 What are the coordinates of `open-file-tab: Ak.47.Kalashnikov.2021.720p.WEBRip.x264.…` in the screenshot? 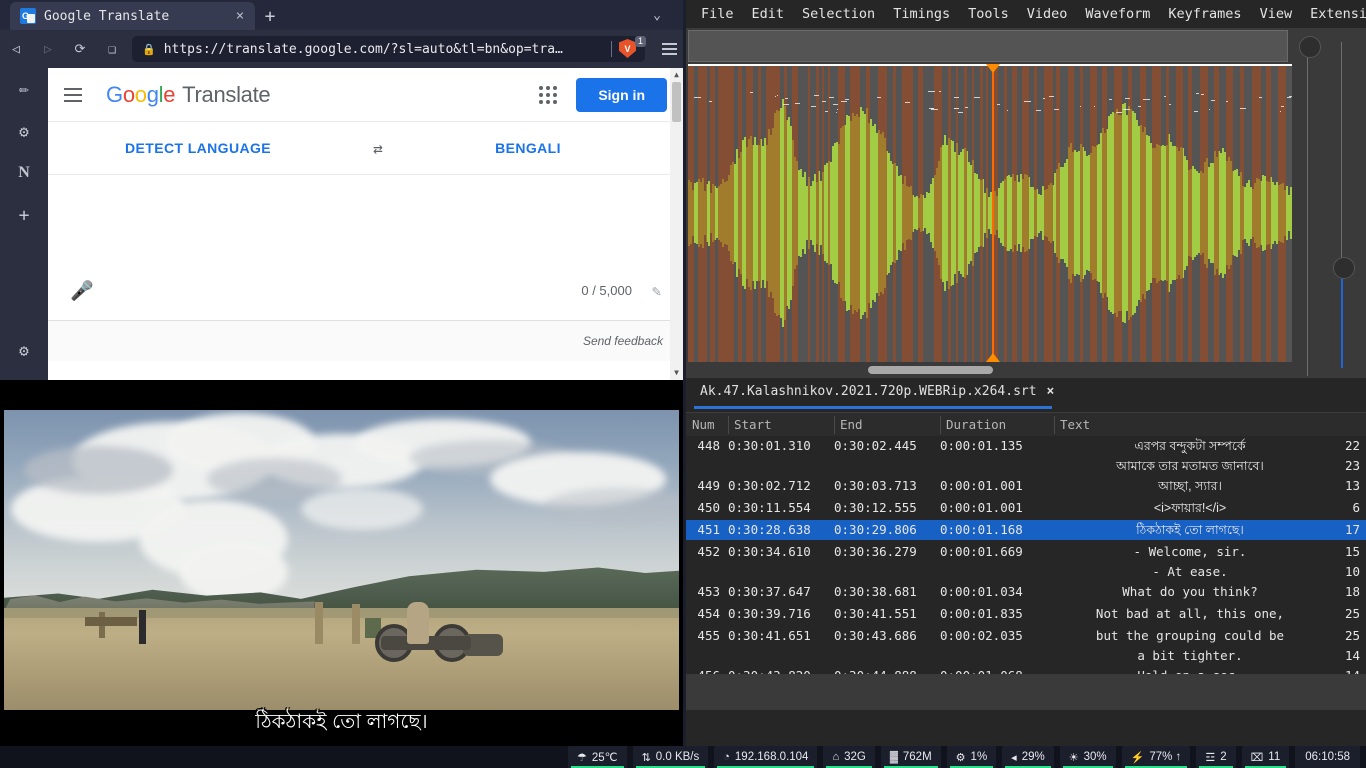 It's located at (877, 391).